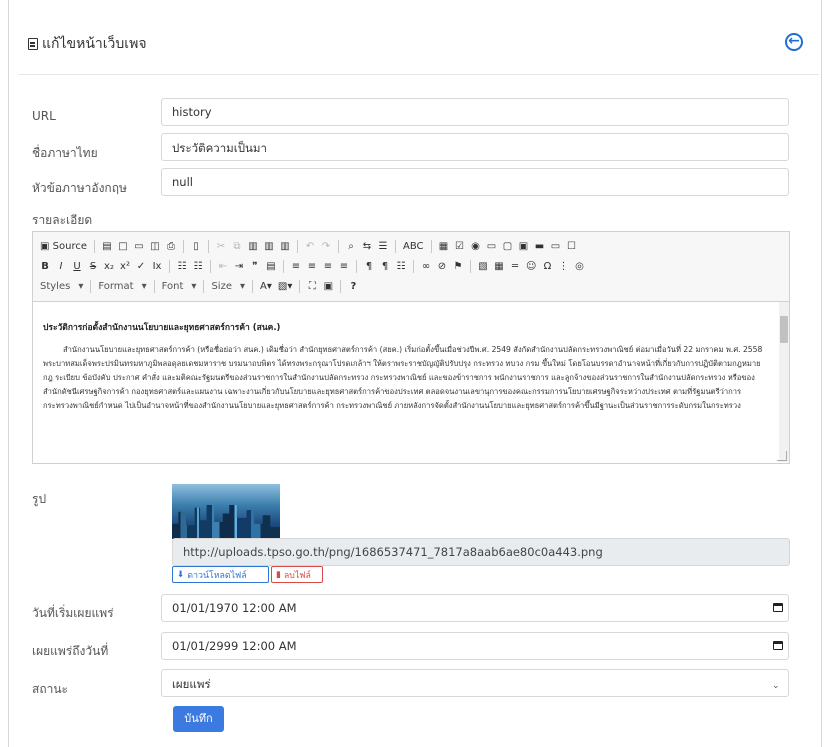 This screenshot has height=747, width=832. I want to click on bold-icon: B, so click(45, 266).